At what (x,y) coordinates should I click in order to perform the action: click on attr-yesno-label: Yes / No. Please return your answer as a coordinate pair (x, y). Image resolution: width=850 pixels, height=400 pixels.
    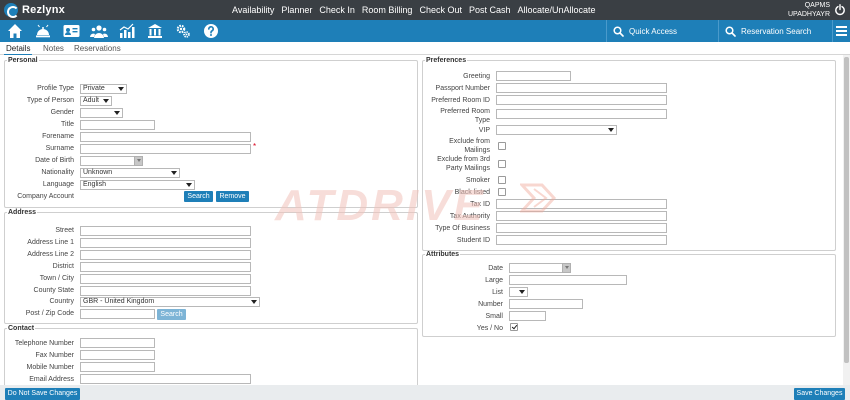
    Looking at the image, I should click on (489, 328).